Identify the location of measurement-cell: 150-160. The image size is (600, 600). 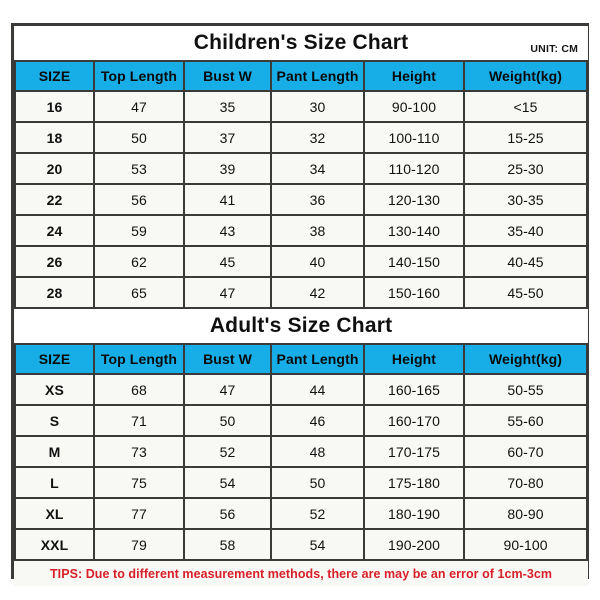
(414, 292).